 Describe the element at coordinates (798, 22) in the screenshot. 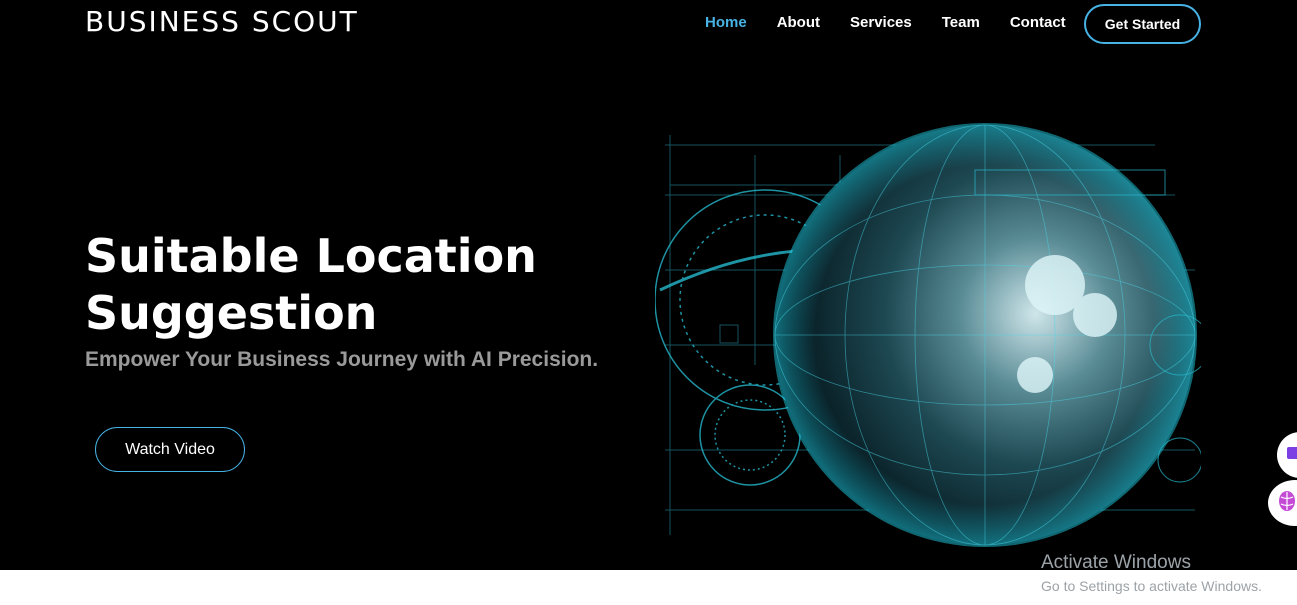

I see `nav-about: About` at that location.